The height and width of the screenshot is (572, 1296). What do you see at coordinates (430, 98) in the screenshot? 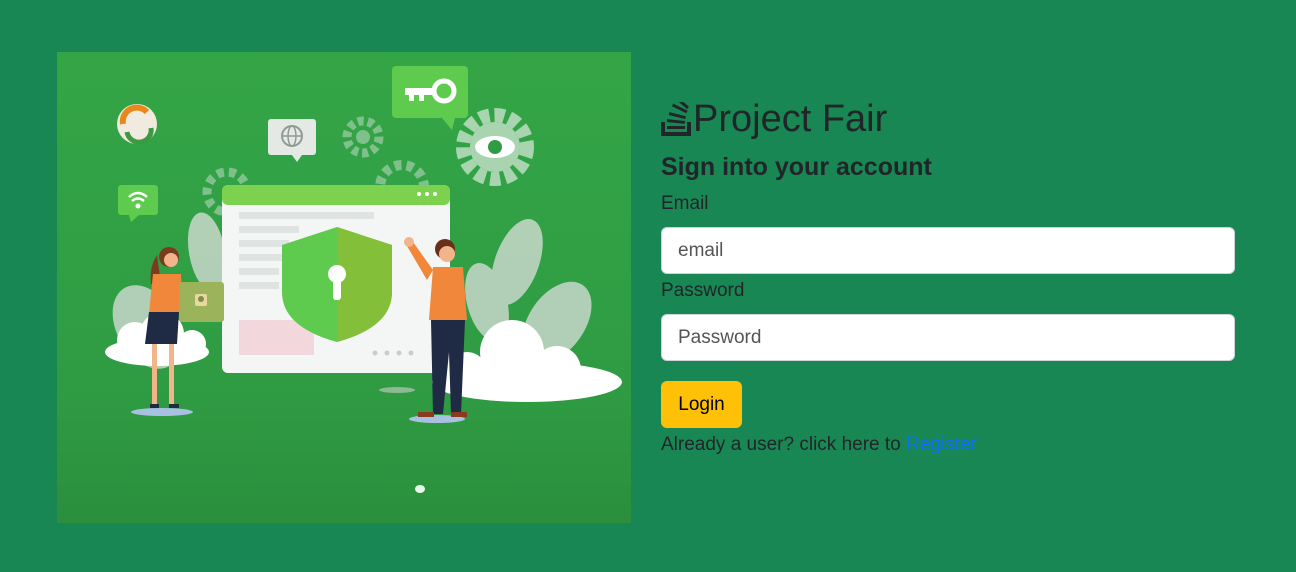
I see `key-icon` at bounding box center [430, 98].